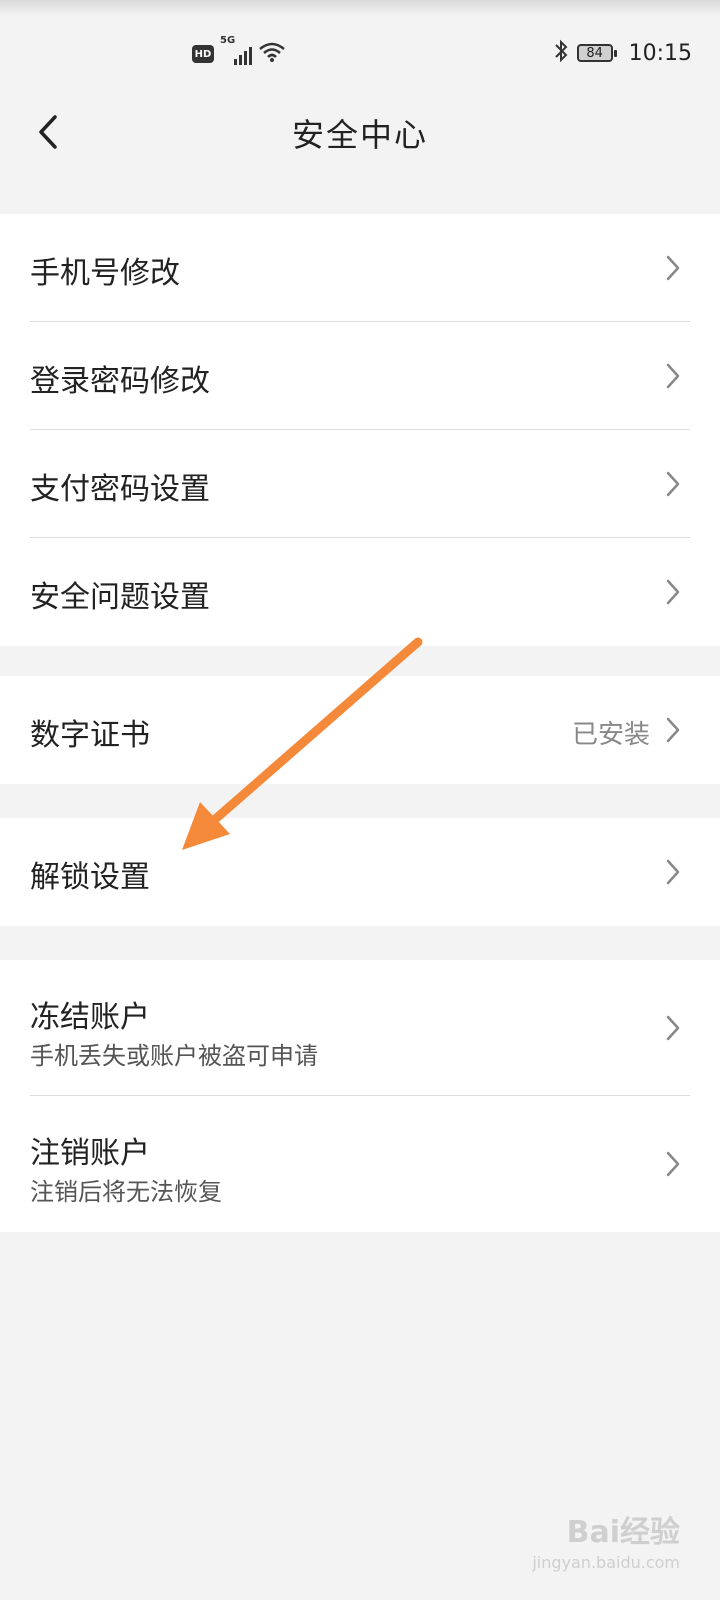 The height and width of the screenshot is (1600, 720). What do you see at coordinates (126, 1192) in the screenshot?
I see `settings-item-description: 注销后将无法恢复` at bounding box center [126, 1192].